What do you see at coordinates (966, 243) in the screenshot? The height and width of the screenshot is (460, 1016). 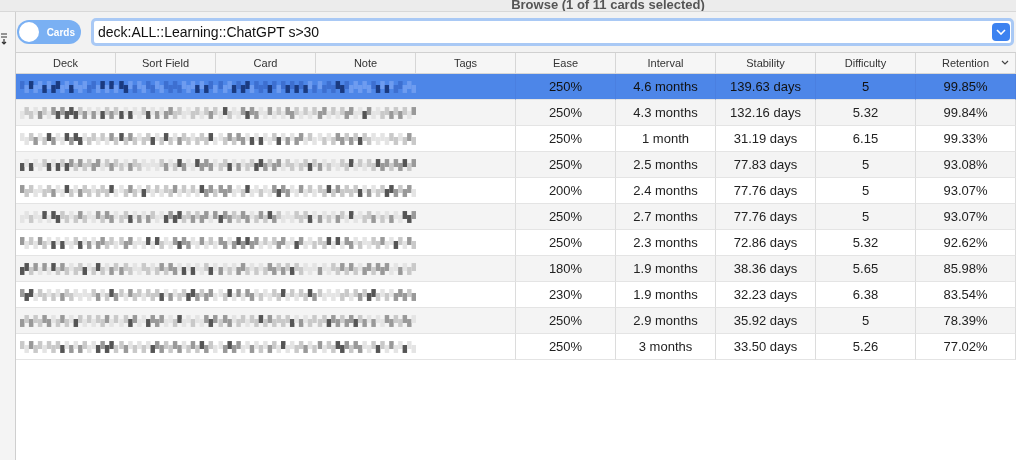 I see `table-cell: 92.62%` at bounding box center [966, 243].